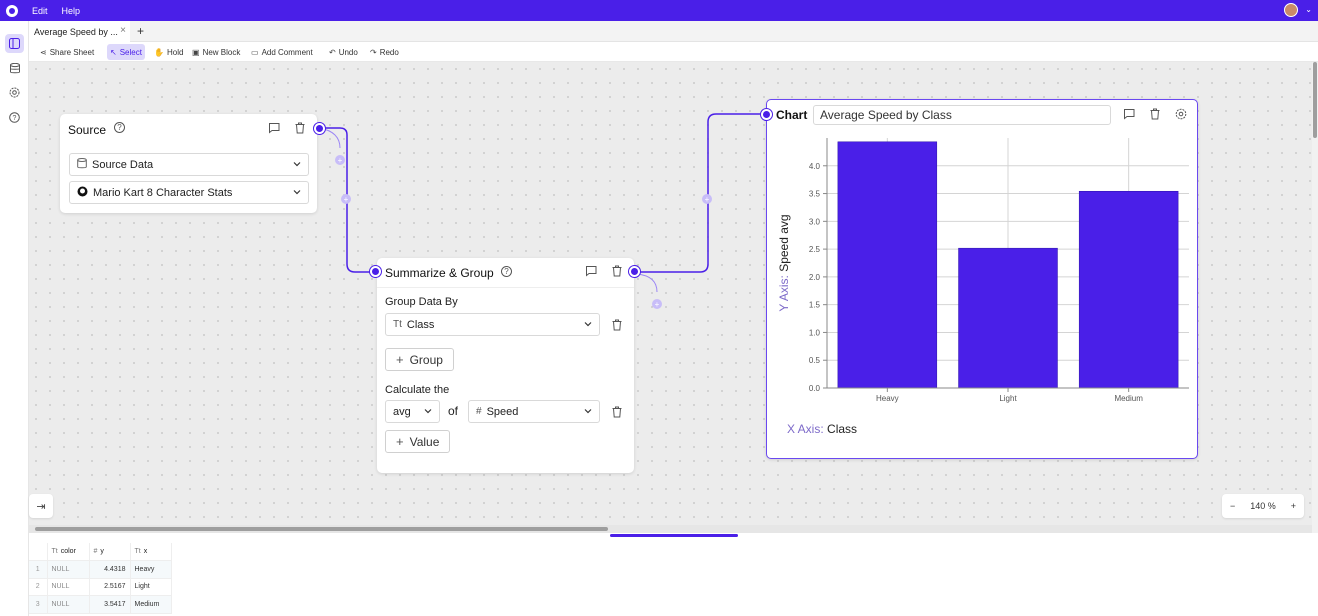  I want to click on y-tick-label: 2.5, so click(815, 249).